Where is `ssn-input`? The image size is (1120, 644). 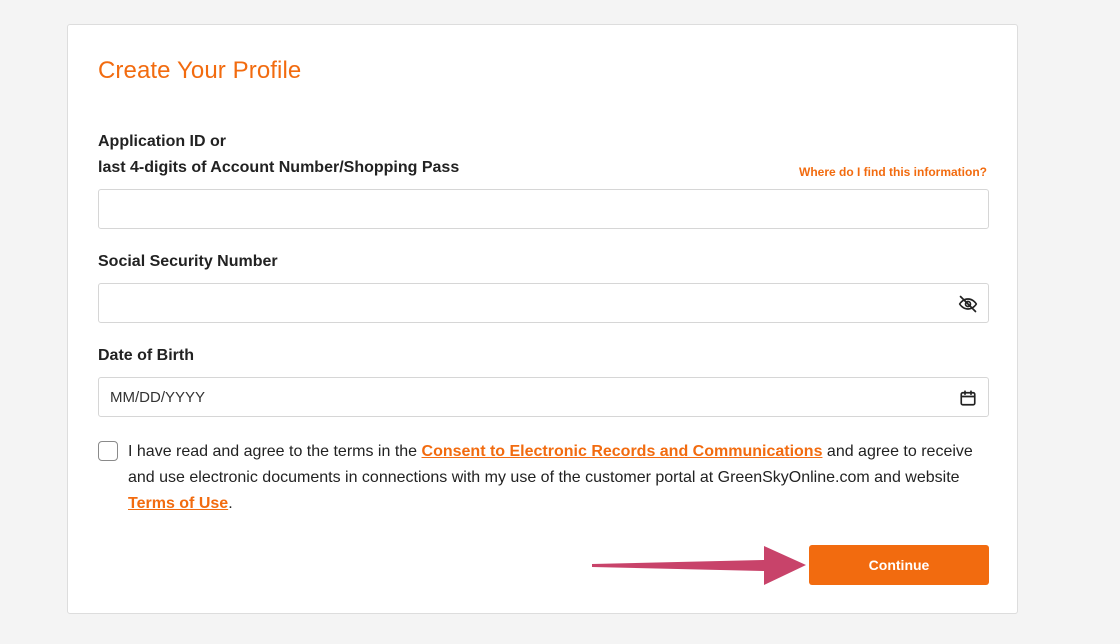
ssn-input is located at coordinates (543, 303).